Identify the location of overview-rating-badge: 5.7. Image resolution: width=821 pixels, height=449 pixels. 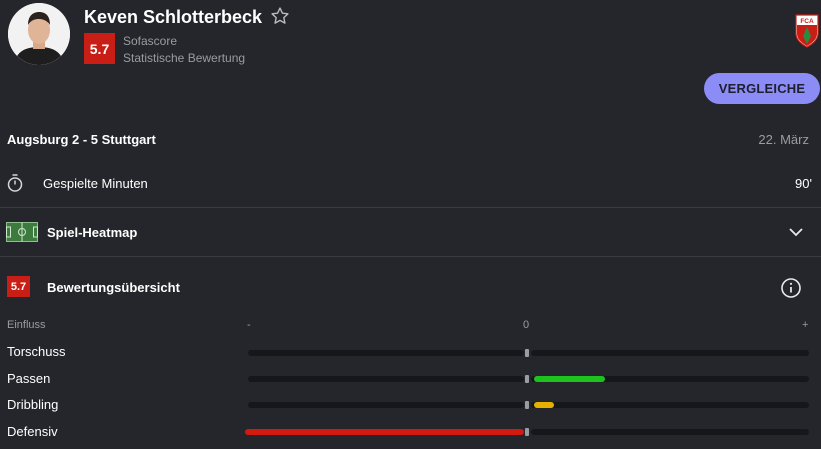
(18, 286).